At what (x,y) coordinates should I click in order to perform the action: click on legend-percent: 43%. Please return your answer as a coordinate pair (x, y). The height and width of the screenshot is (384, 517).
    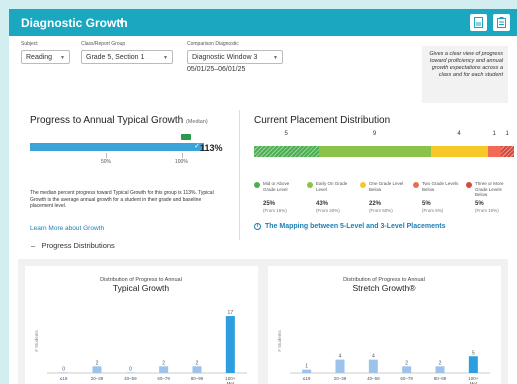
    Looking at the image, I should click on (322, 204).